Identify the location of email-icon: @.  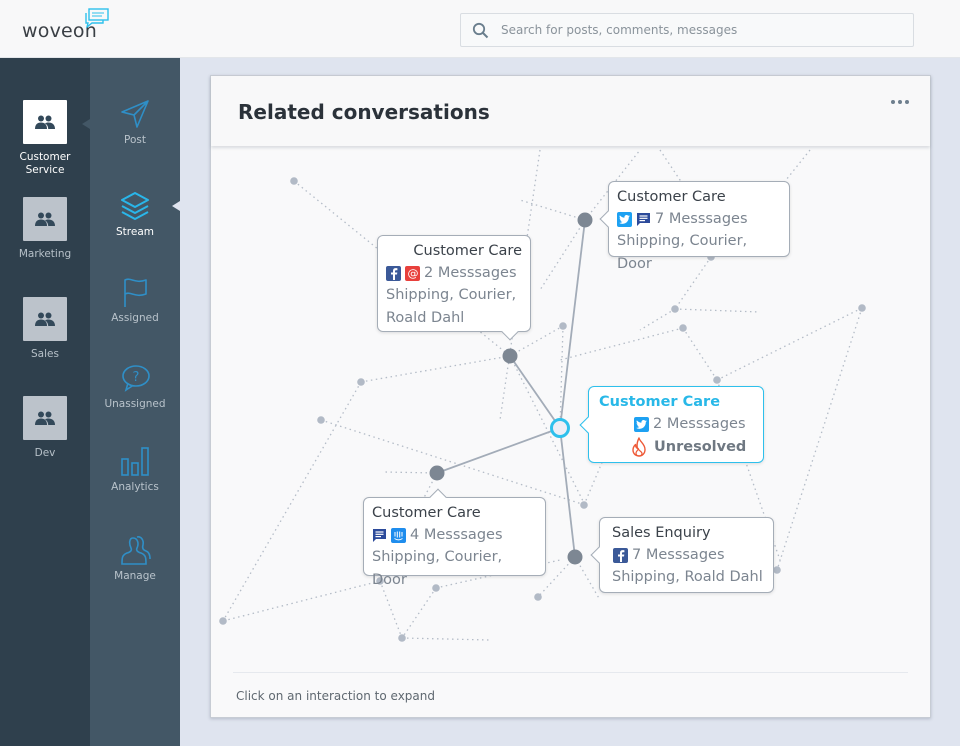
(412, 273).